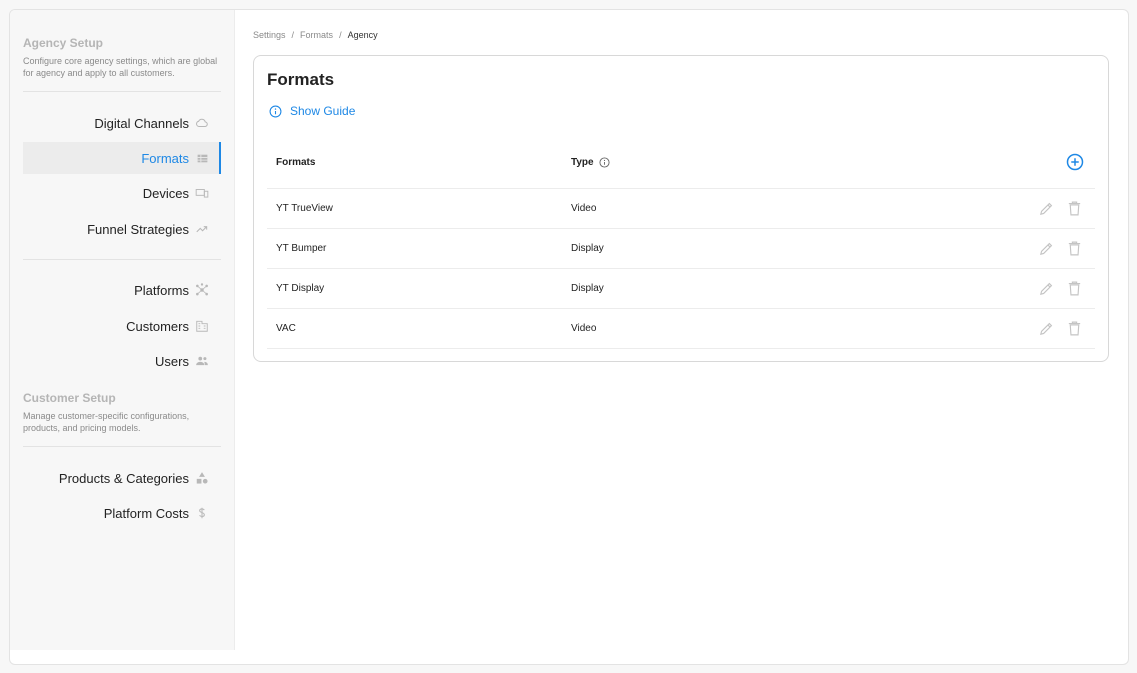  Describe the element at coordinates (138, 229) in the screenshot. I see `sidebar-item-label: Funnel Strategies` at that location.